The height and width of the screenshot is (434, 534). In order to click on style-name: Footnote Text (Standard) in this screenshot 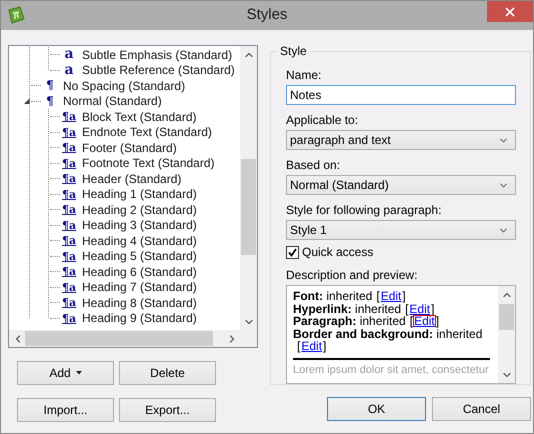, I will do `click(148, 163)`.